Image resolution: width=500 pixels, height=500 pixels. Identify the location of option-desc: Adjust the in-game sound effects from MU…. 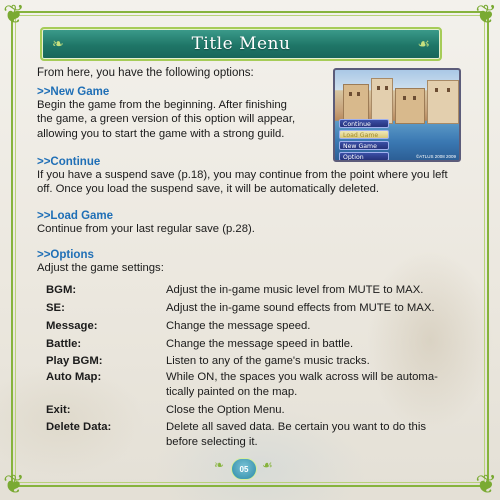
(300, 308).